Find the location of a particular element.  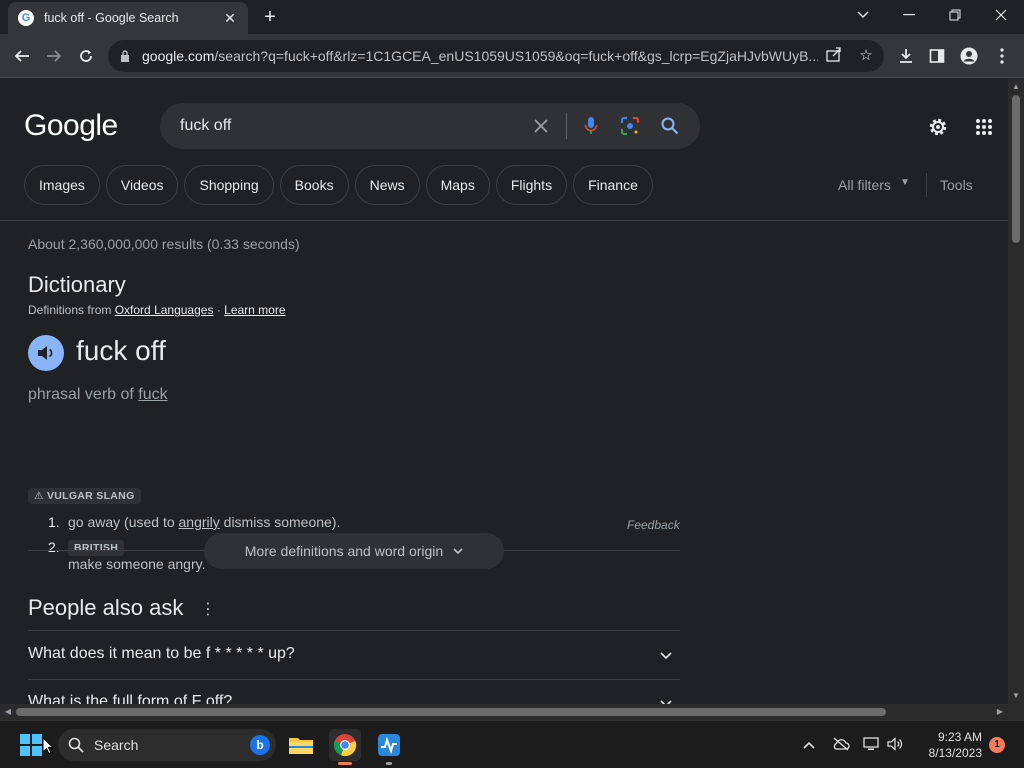

url-domain: google.com is located at coordinates (178, 56).